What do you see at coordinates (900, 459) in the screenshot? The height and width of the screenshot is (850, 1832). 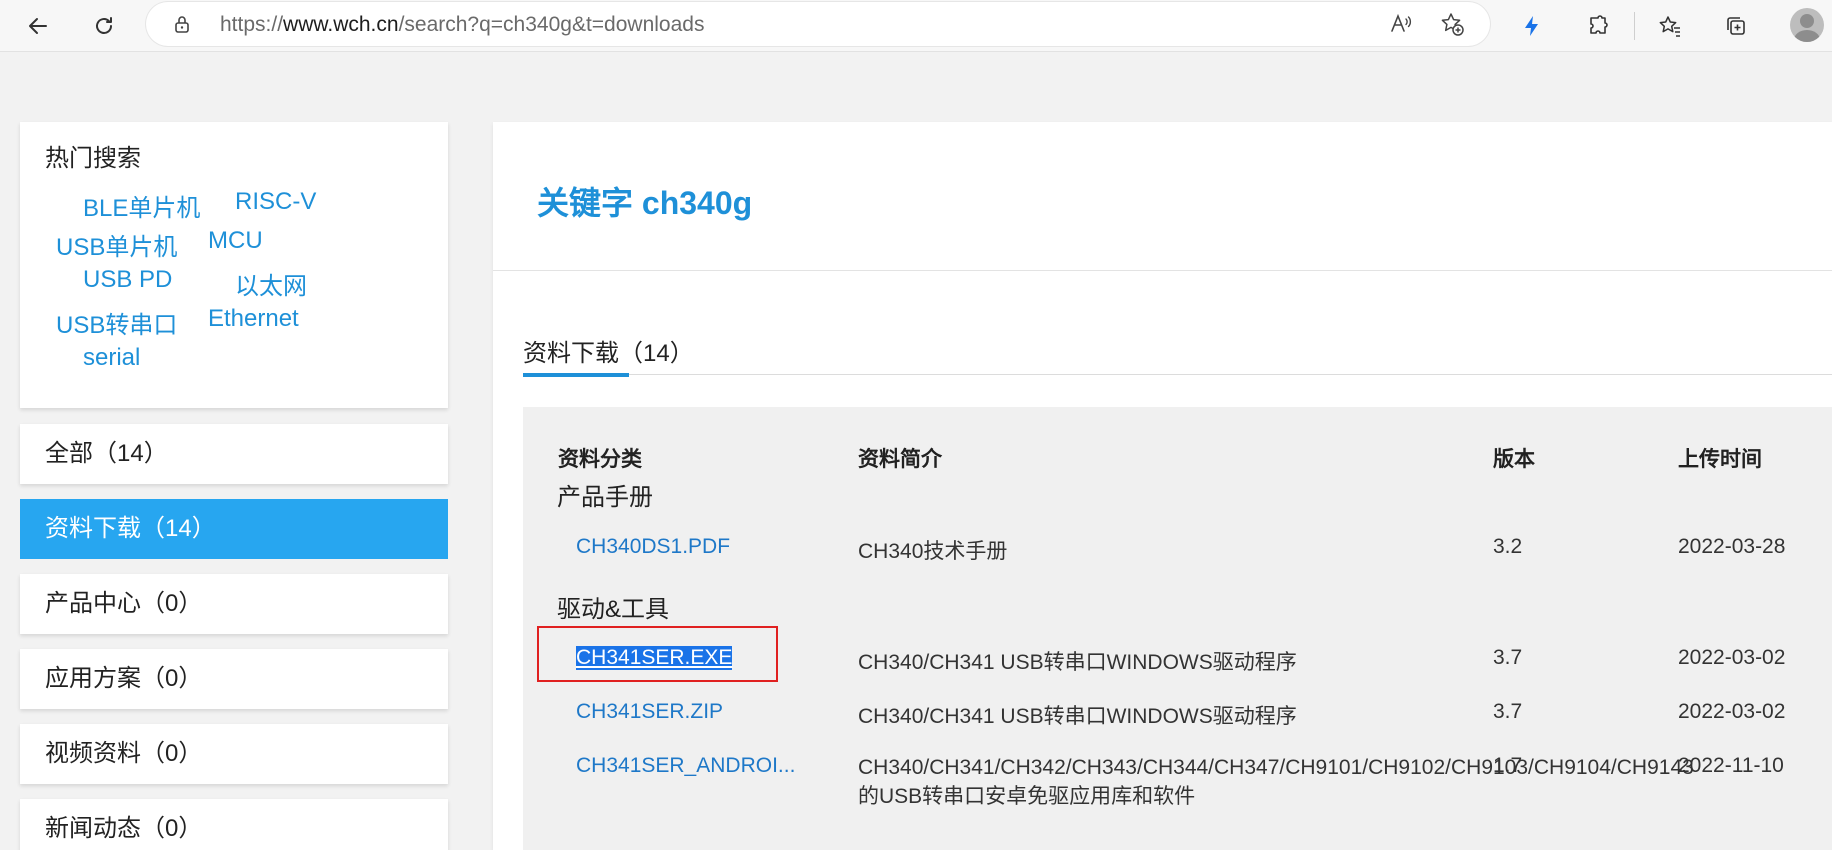 I see `column-header-description: 资料简介` at bounding box center [900, 459].